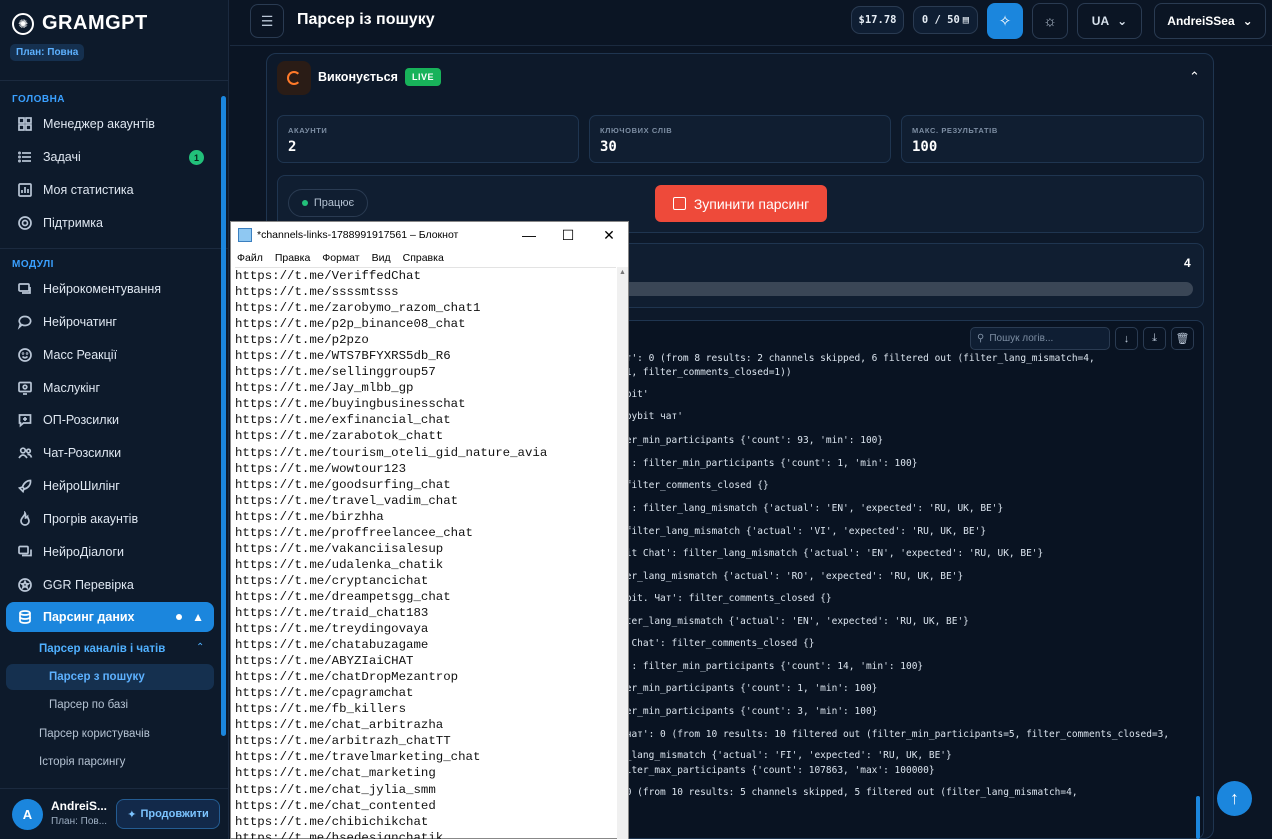  Describe the element at coordinates (81, 486) in the screenshot. I see `sidebar-item-label: НейроШилінг` at that location.